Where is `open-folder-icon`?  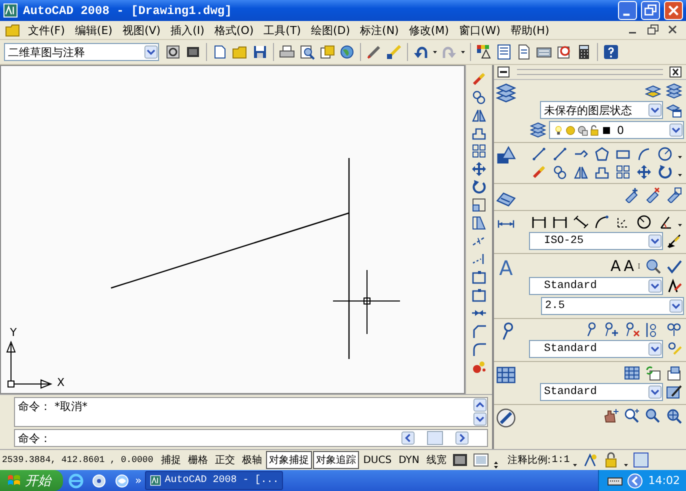 open-folder-icon is located at coordinates (240, 52).